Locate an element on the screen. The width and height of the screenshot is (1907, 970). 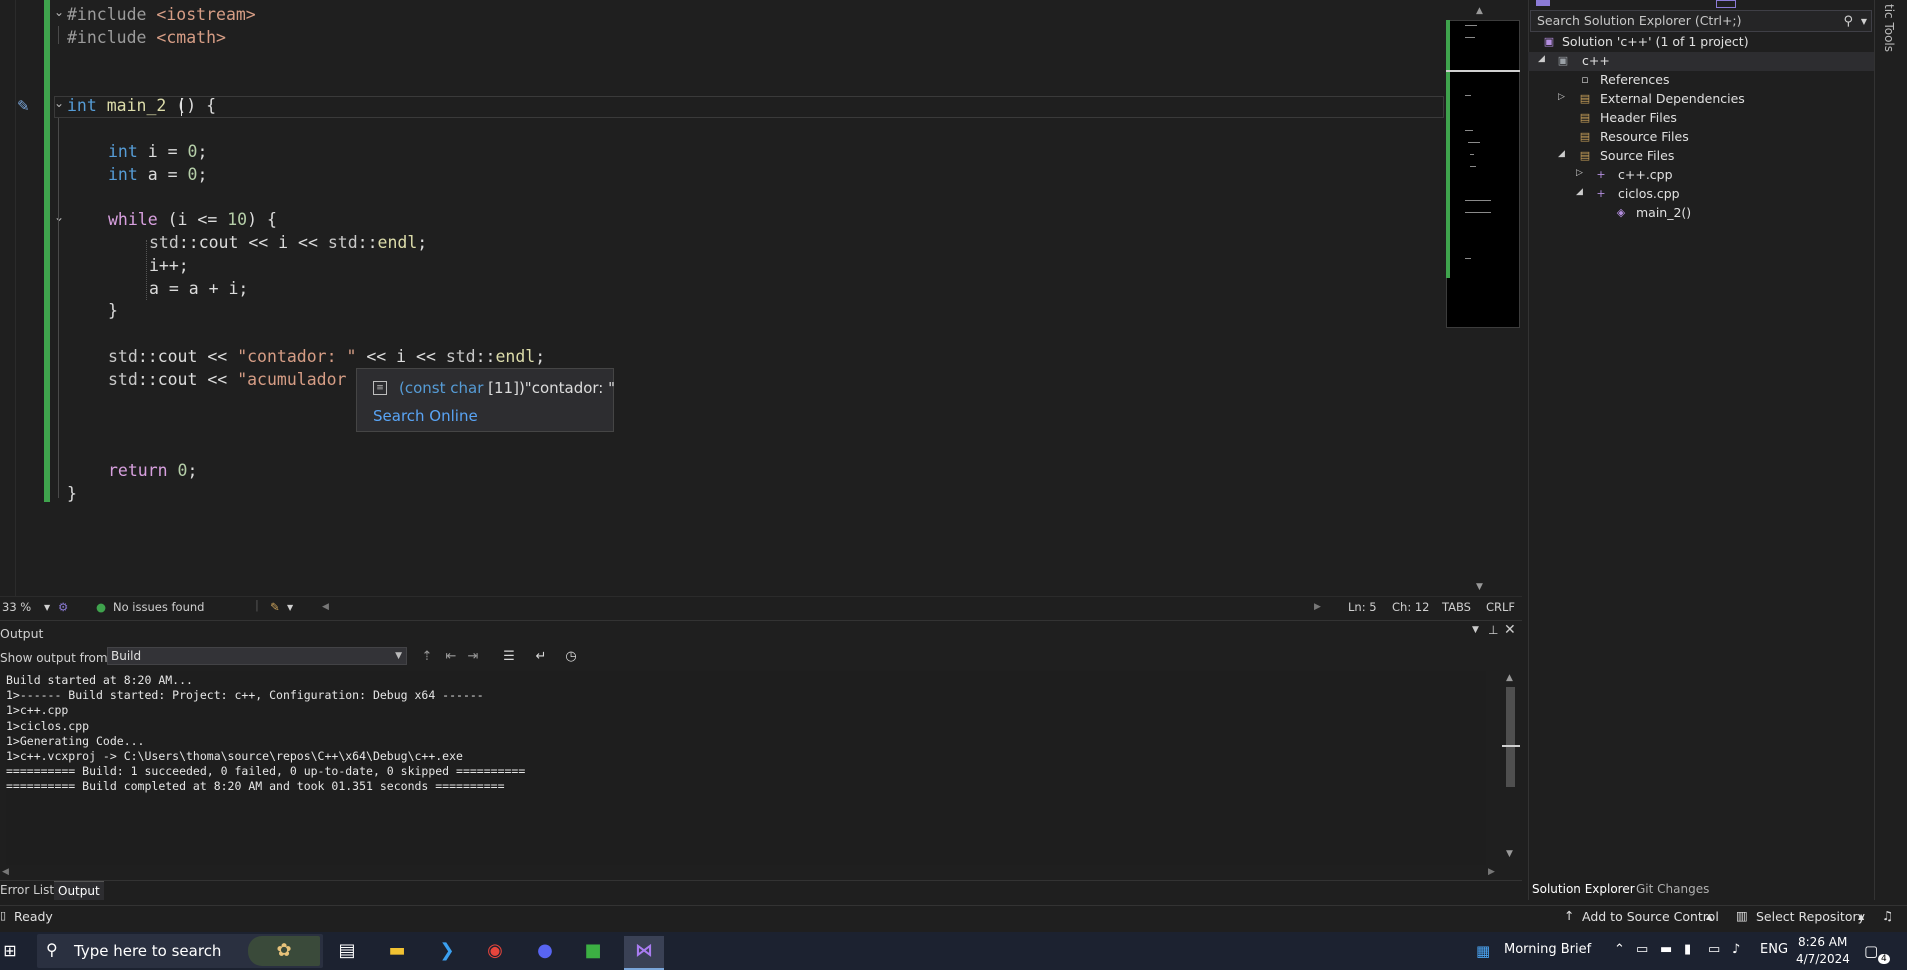
search-online-link: Search Online is located at coordinates (425, 416).